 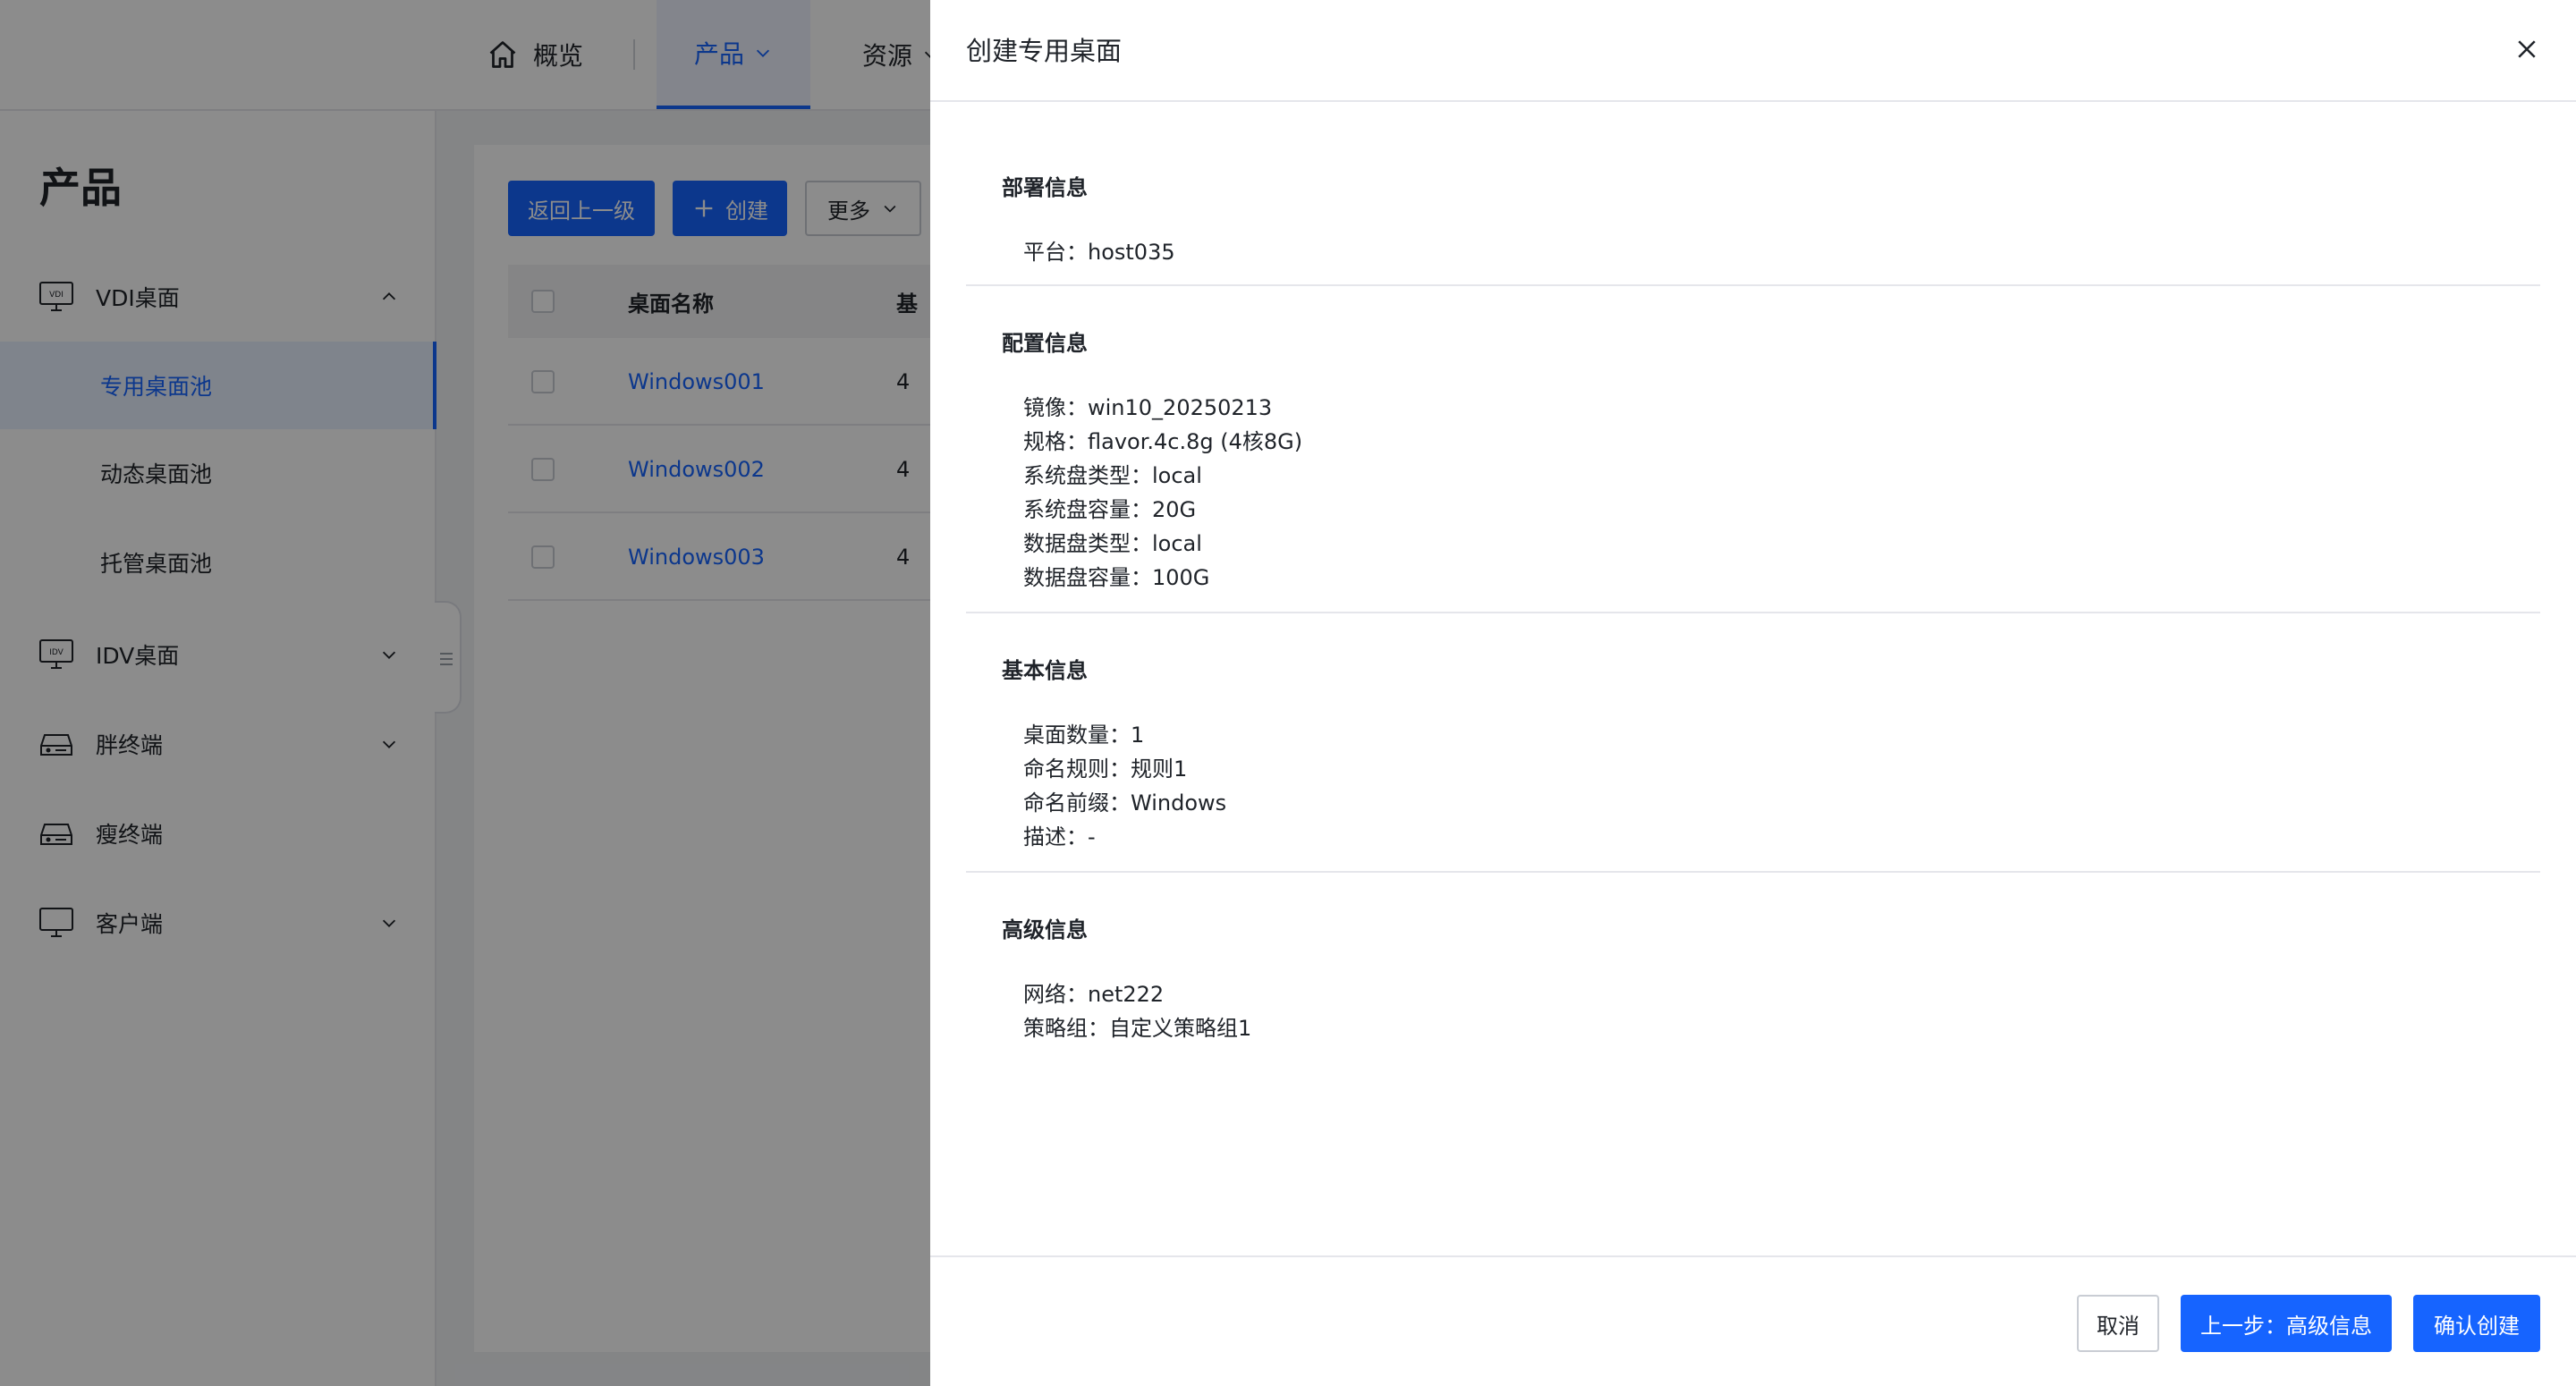 I want to click on section-title: 部署信息, so click(x=1045, y=187).